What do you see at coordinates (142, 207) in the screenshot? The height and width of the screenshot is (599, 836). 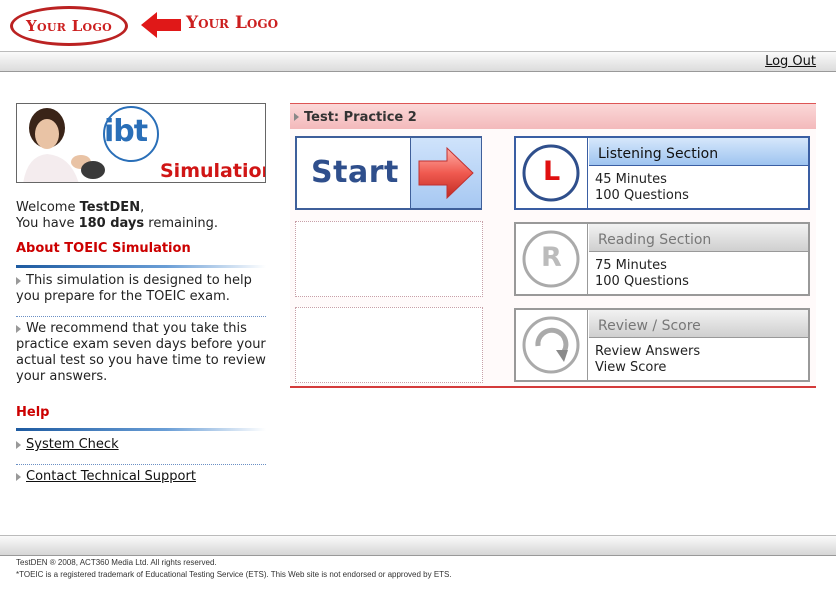 I see `welcome-suffix: ,` at bounding box center [142, 207].